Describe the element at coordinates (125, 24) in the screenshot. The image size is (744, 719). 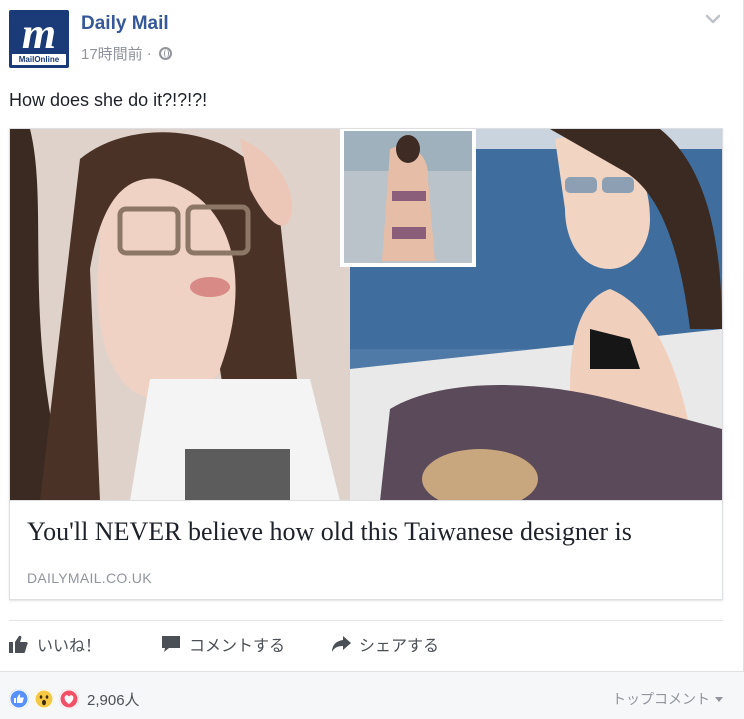
I see `page-name-link: Daily Mail` at that location.